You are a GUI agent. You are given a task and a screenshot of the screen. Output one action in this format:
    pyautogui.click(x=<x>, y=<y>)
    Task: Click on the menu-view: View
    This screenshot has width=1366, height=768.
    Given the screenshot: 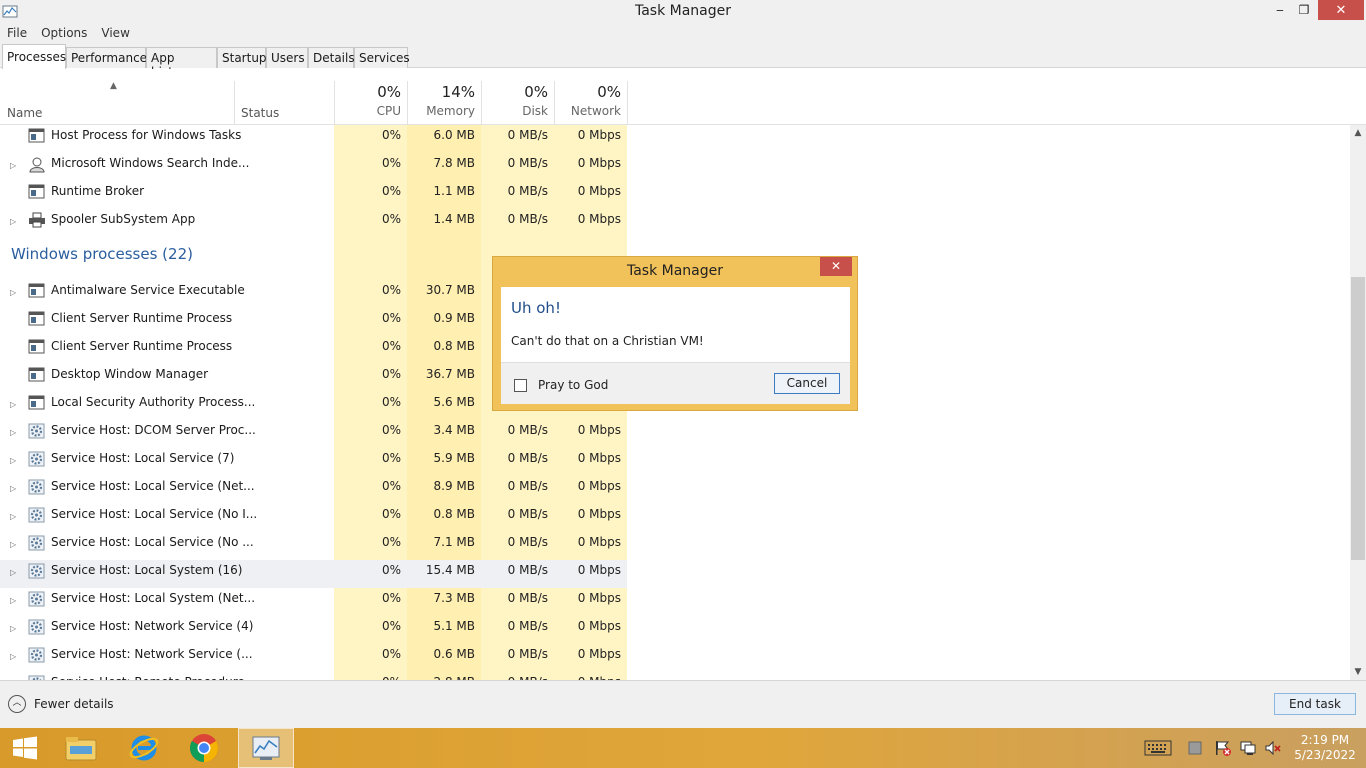 What is the action you would take?
    pyautogui.click(x=115, y=34)
    